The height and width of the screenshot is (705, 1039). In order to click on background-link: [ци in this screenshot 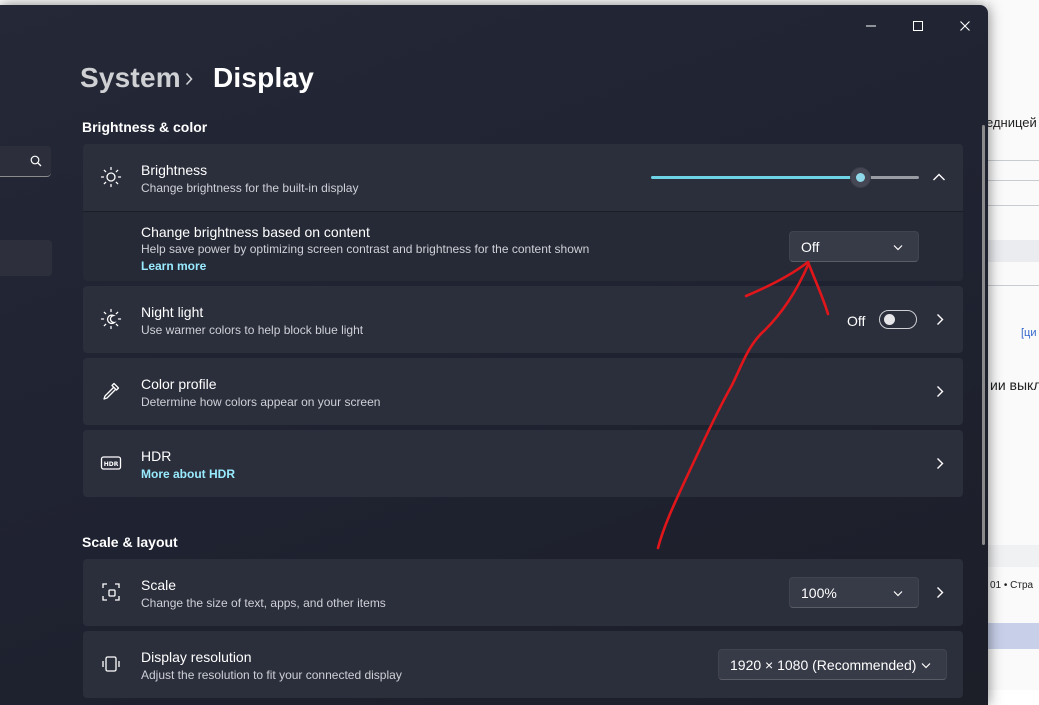, I will do `click(1029, 333)`.